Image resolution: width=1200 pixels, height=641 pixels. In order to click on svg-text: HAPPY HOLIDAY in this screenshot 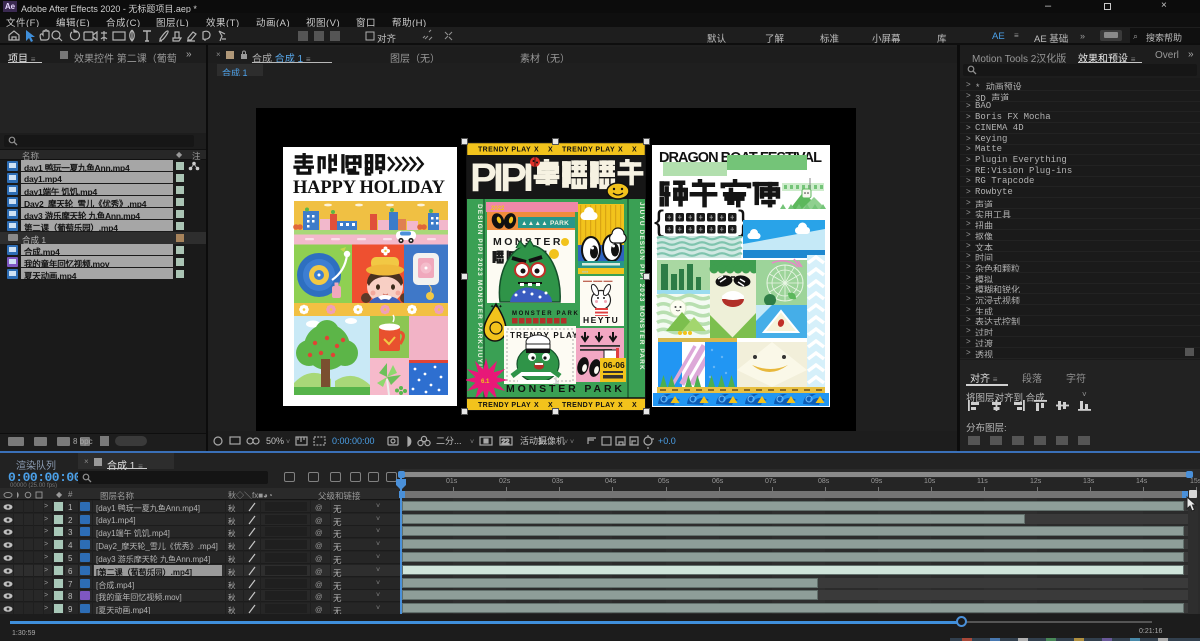, I will do `click(369, 188)`.